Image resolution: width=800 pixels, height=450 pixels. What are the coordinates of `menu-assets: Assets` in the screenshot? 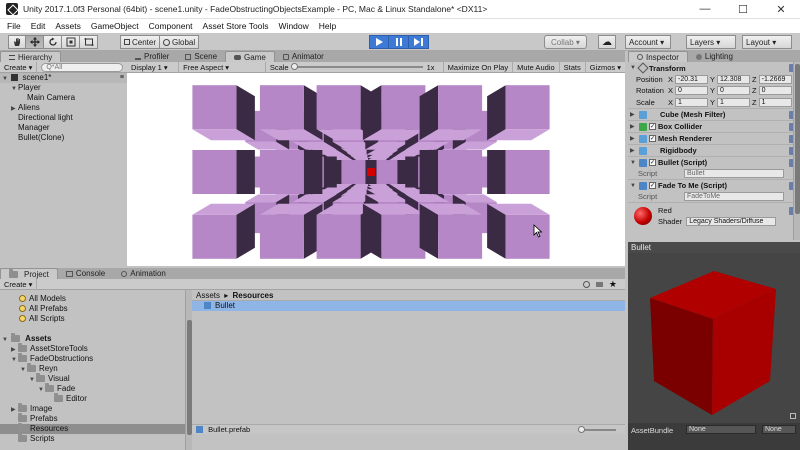 It's located at (68, 26).